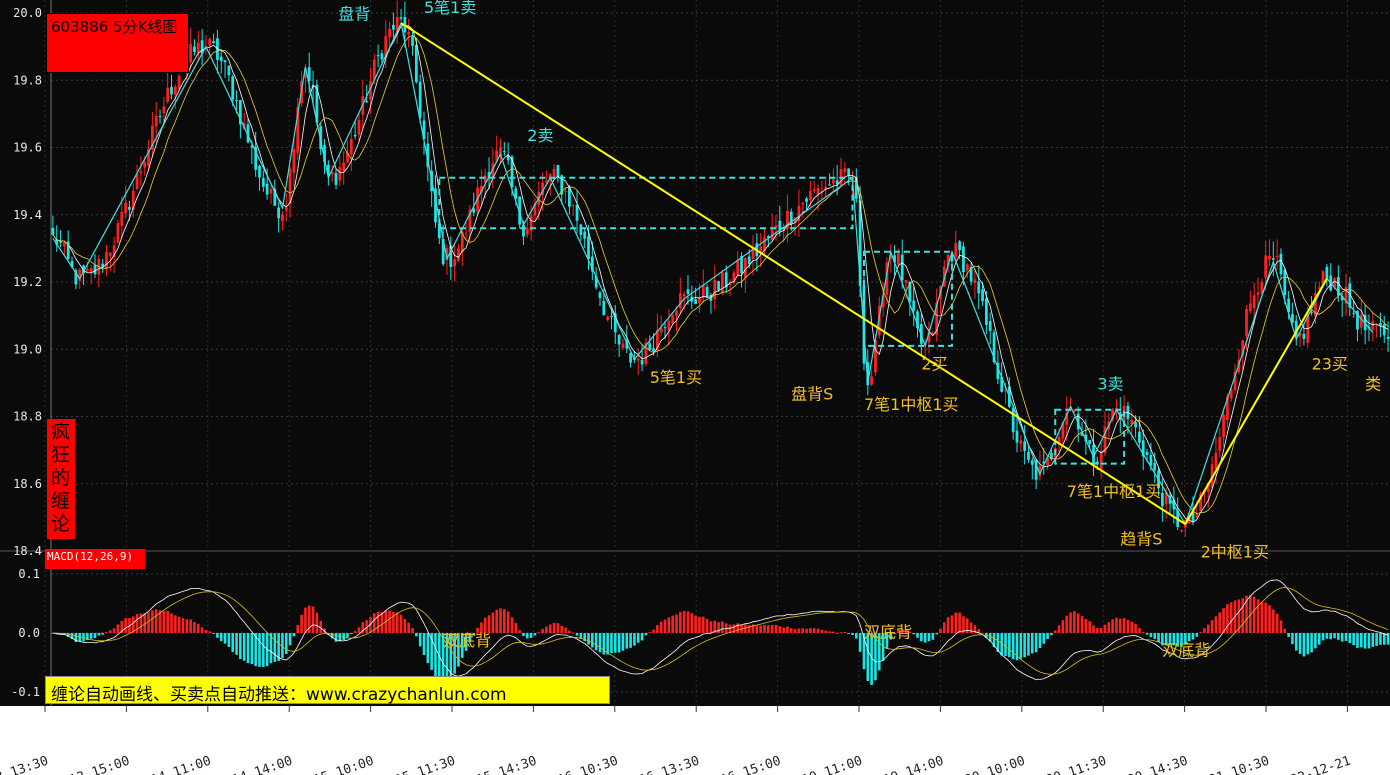 The image size is (1390, 775). Describe the element at coordinates (27, 417) in the screenshot. I see `y-tick-label: 18.8` at that location.